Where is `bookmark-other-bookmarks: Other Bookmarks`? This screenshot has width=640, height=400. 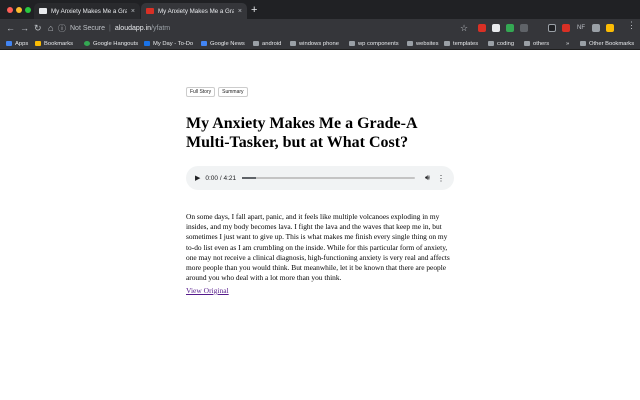 bookmark-other-bookmarks: Other Bookmarks is located at coordinates (607, 43).